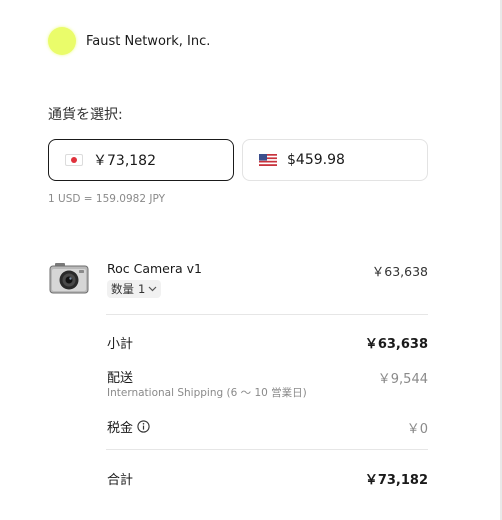 The image size is (502, 520). Describe the element at coordinates (142, 289) in the screenshot. I see `quantity-value: 1` at that location.